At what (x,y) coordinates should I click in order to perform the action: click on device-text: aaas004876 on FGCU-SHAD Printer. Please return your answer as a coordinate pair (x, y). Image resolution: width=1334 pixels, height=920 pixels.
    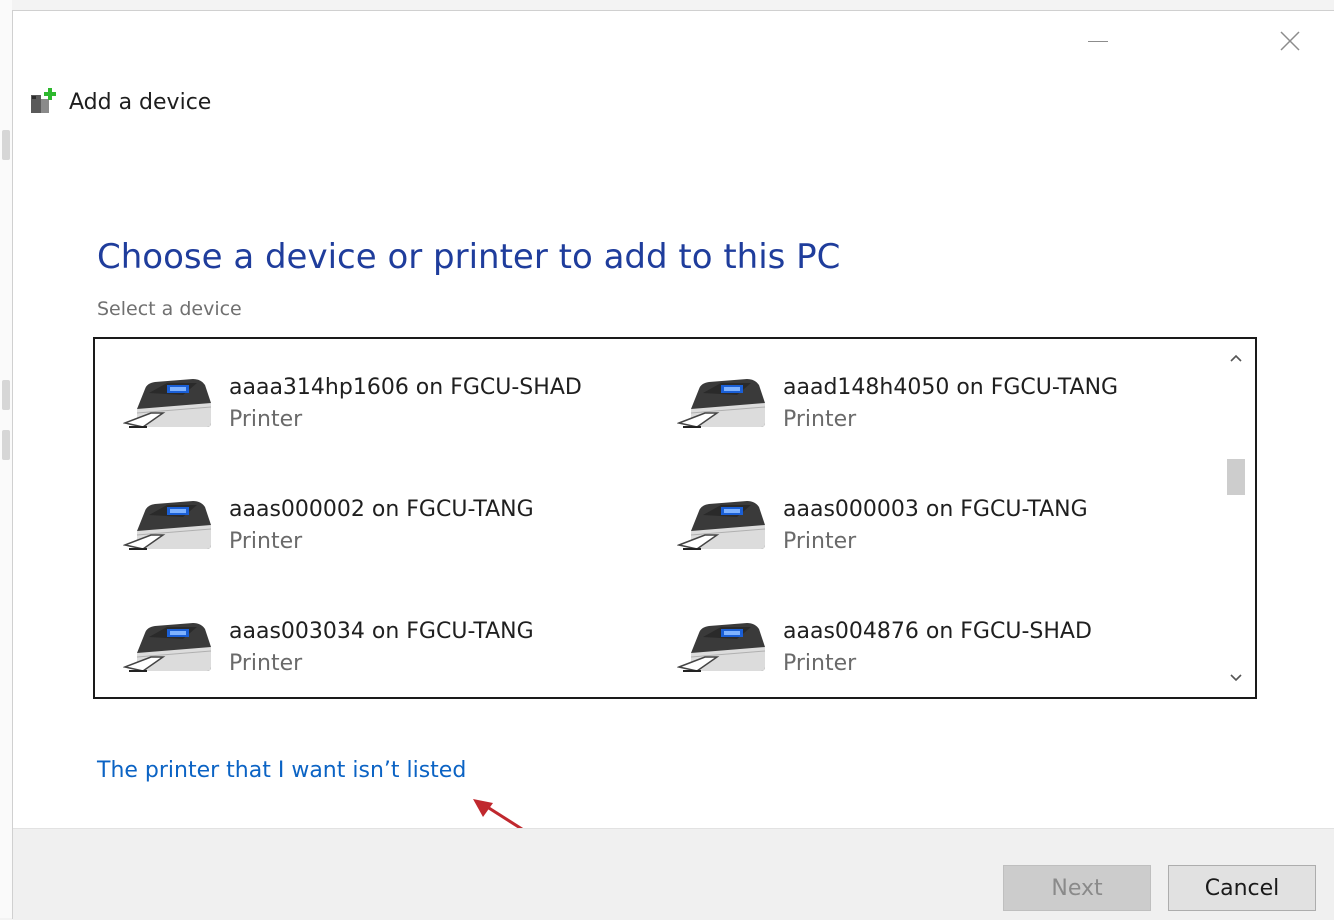
    Looking at the image, I should click on (937, 648).